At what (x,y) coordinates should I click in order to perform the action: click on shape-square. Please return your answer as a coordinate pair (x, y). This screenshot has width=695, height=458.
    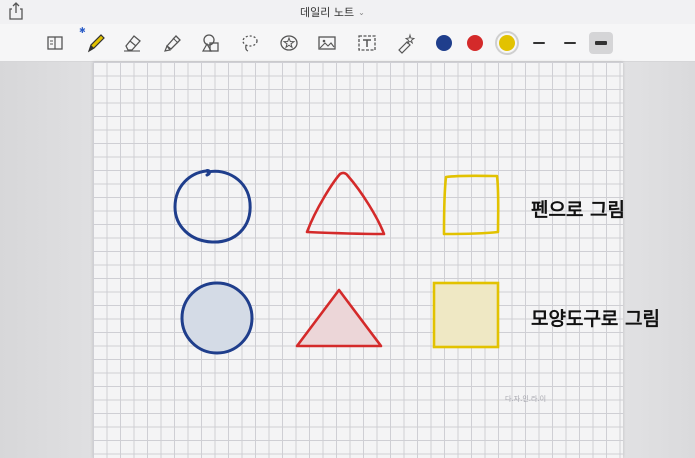
    Looking at the image, I should click on (466, 315).